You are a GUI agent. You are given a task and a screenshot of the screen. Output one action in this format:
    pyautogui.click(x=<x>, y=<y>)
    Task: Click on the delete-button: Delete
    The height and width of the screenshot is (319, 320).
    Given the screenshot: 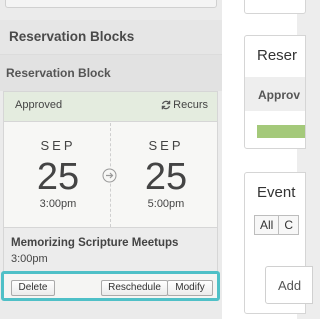 What is the action you would take?
    pyautogui.click(x=33, y=288)
    